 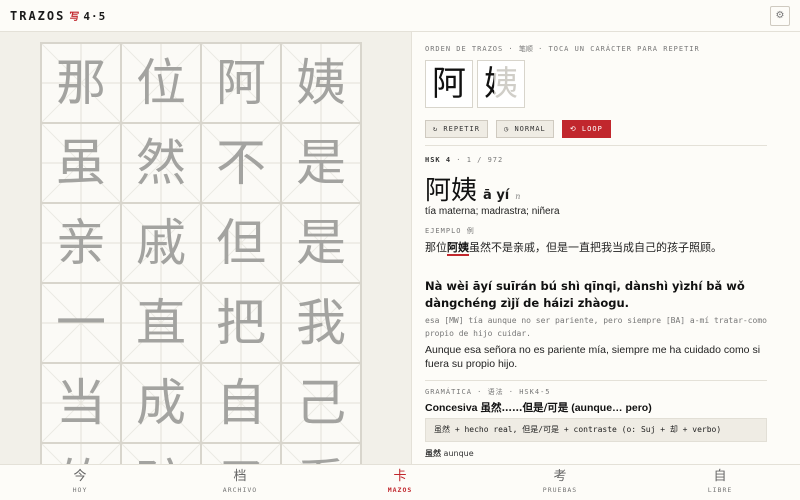 I want to click on grid-cell: 孩, so click(x=161, y=453).